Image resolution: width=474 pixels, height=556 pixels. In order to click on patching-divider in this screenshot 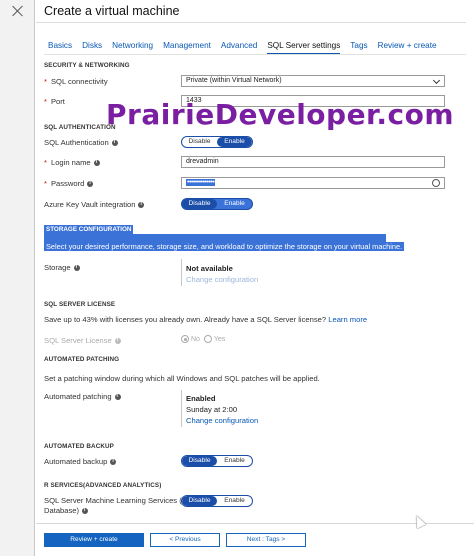, I will do `click(181, 408)`.